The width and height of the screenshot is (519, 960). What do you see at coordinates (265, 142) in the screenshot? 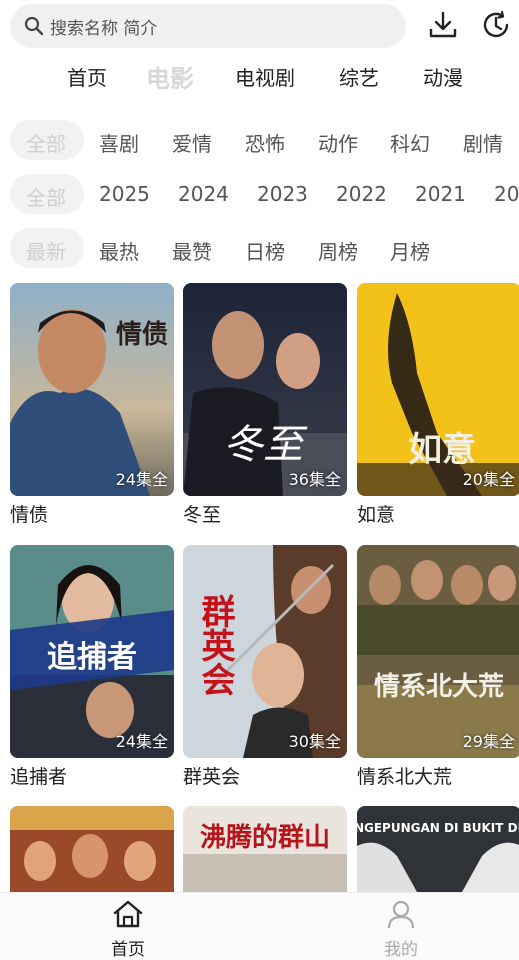
I see `genre-horror: 恐怖` at bounding box center [265, 142].